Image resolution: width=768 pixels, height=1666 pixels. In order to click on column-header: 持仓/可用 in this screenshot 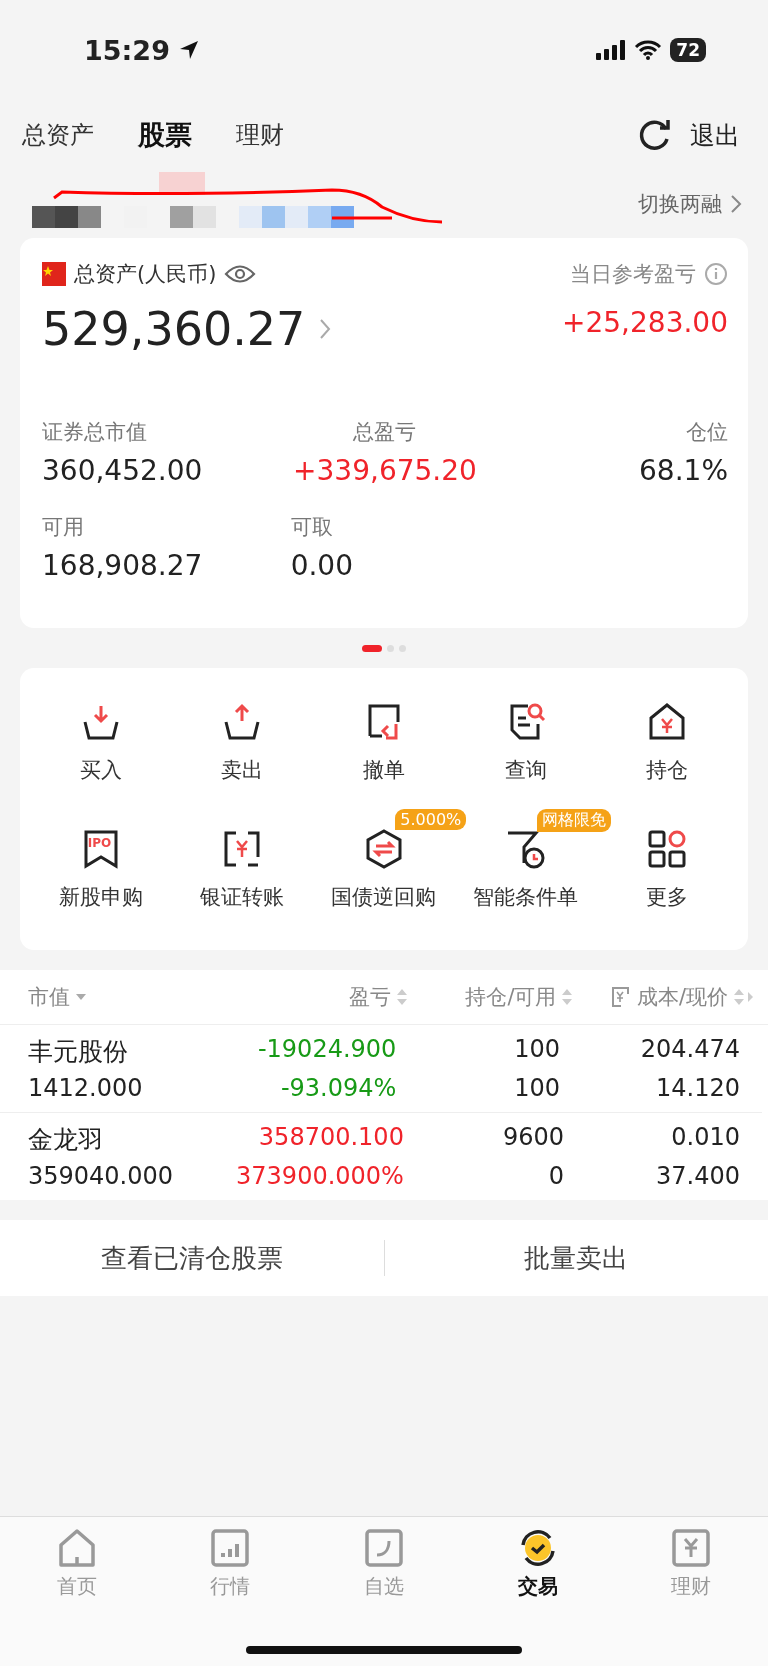, I will do `click(511, 997)`.